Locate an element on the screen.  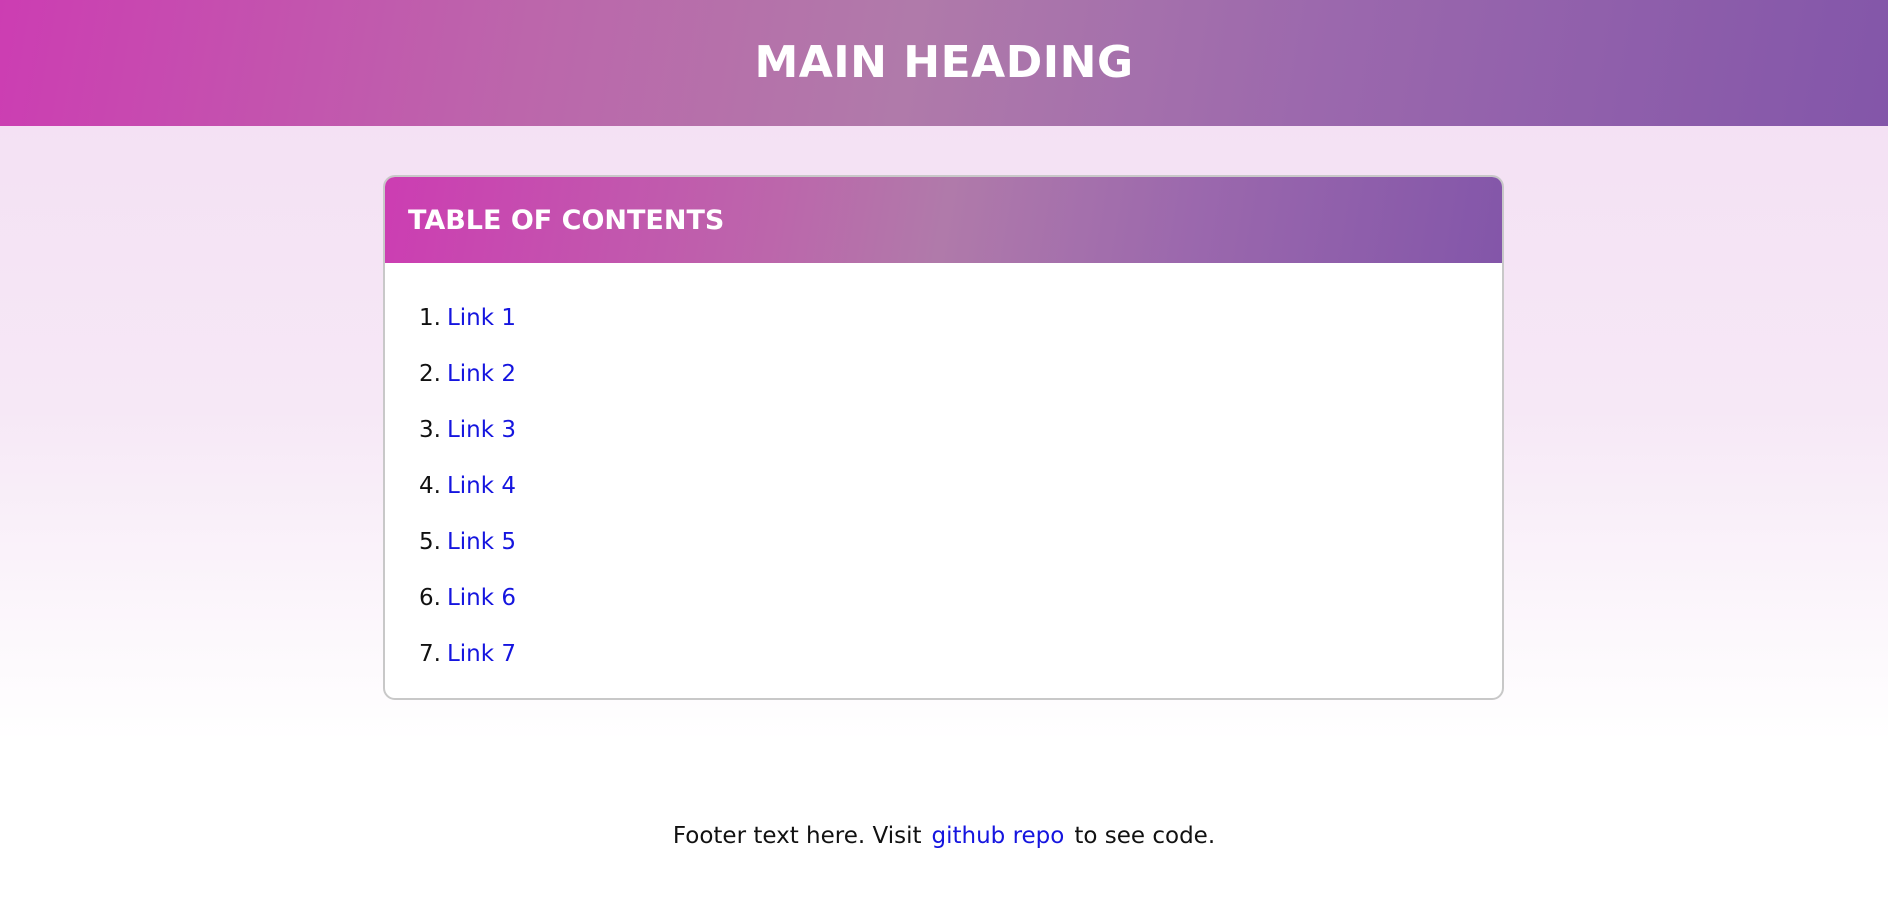
toc-header: TABLE OF CONTENTS is located at coordinates (943, 220).